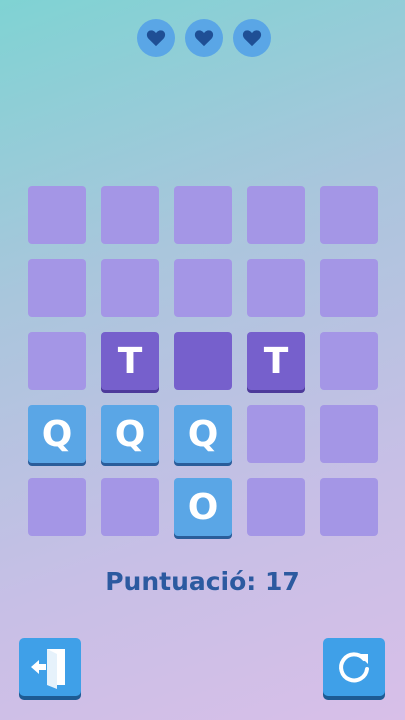 The width and height of the screenshot is (405, 720). What do you see at coordinates (203, 507) in the screenshot?
I see `letter-tile: O` at bounding box center [203, 507].